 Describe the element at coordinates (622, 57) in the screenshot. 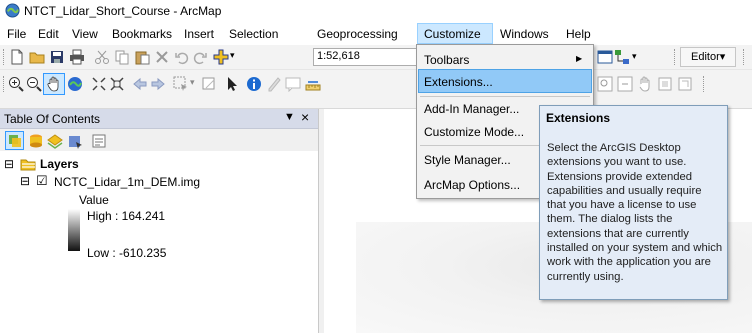

I see `model-builder-icon` at that location.